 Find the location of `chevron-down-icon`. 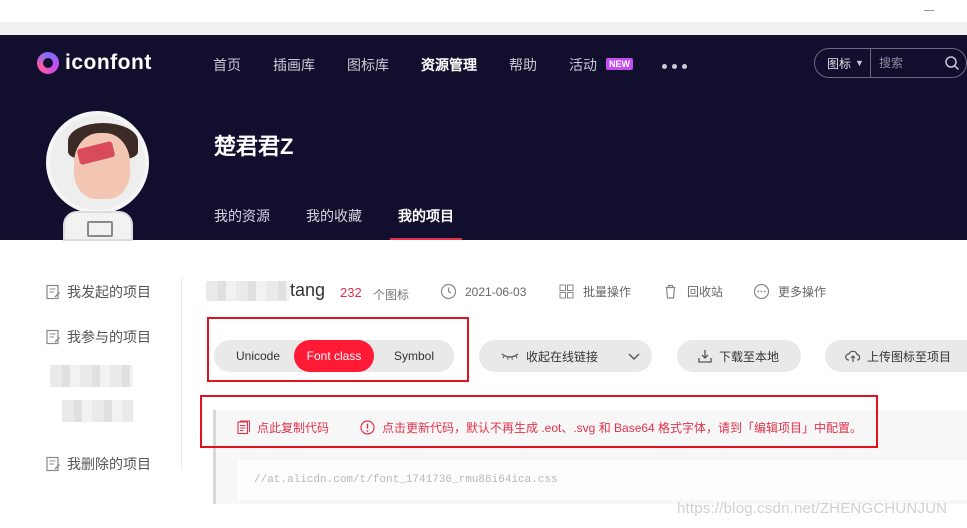

chevron-down-icon is located at coordinates (634, 356).